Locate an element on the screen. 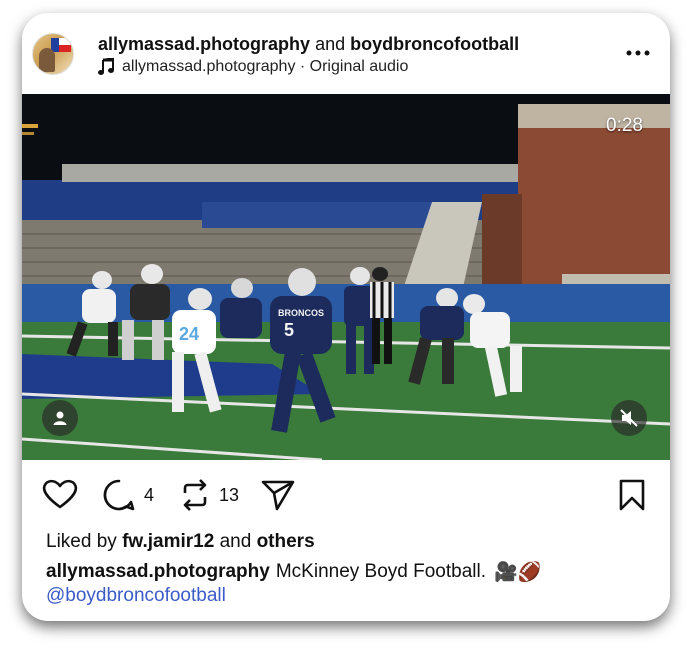 The height and width of the screenshot is (651, 692). jersey-text: BRONCOS is located at coordinates (301, 313).